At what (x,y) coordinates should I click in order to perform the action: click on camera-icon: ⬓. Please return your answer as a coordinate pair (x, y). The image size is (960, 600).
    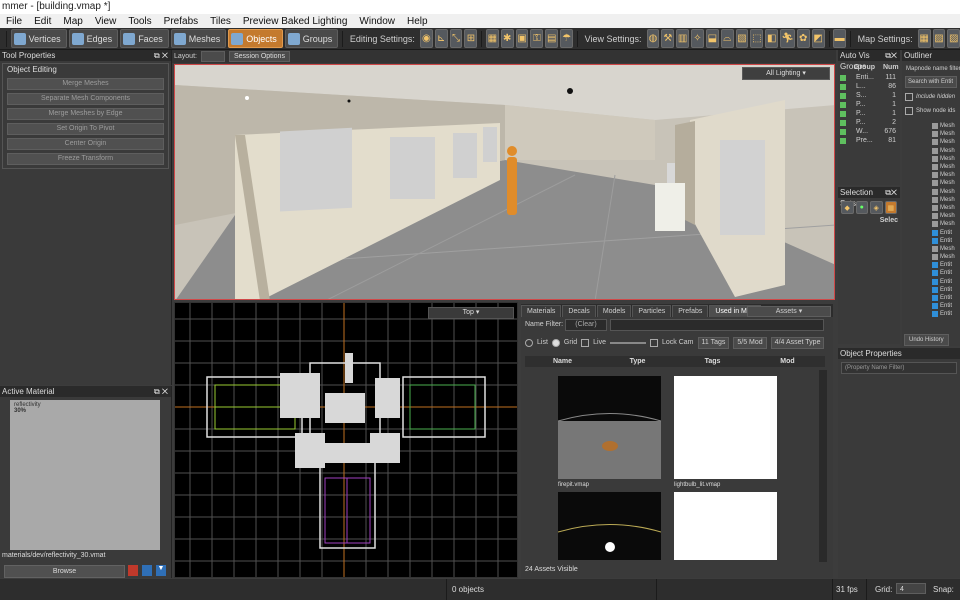
    Looking at the image, I should click on (712, 38).